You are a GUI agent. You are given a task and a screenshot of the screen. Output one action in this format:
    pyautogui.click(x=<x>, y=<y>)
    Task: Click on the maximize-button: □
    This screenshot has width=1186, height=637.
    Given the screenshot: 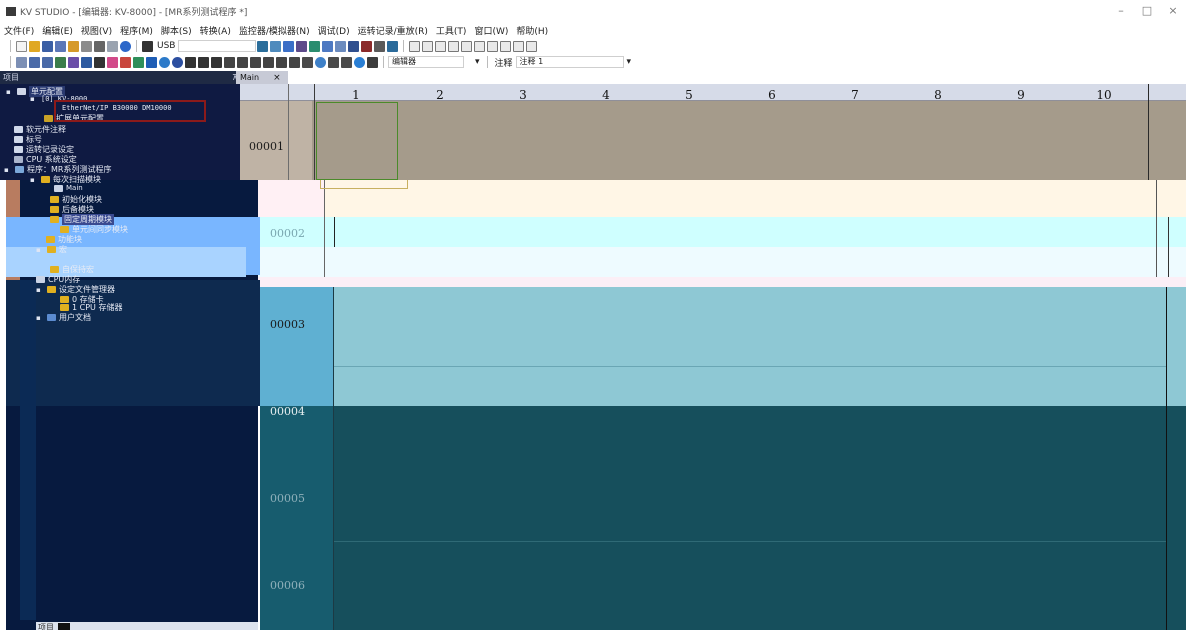 What is the action you would take?
    pyautogui.click(x=1147, y=11)
    